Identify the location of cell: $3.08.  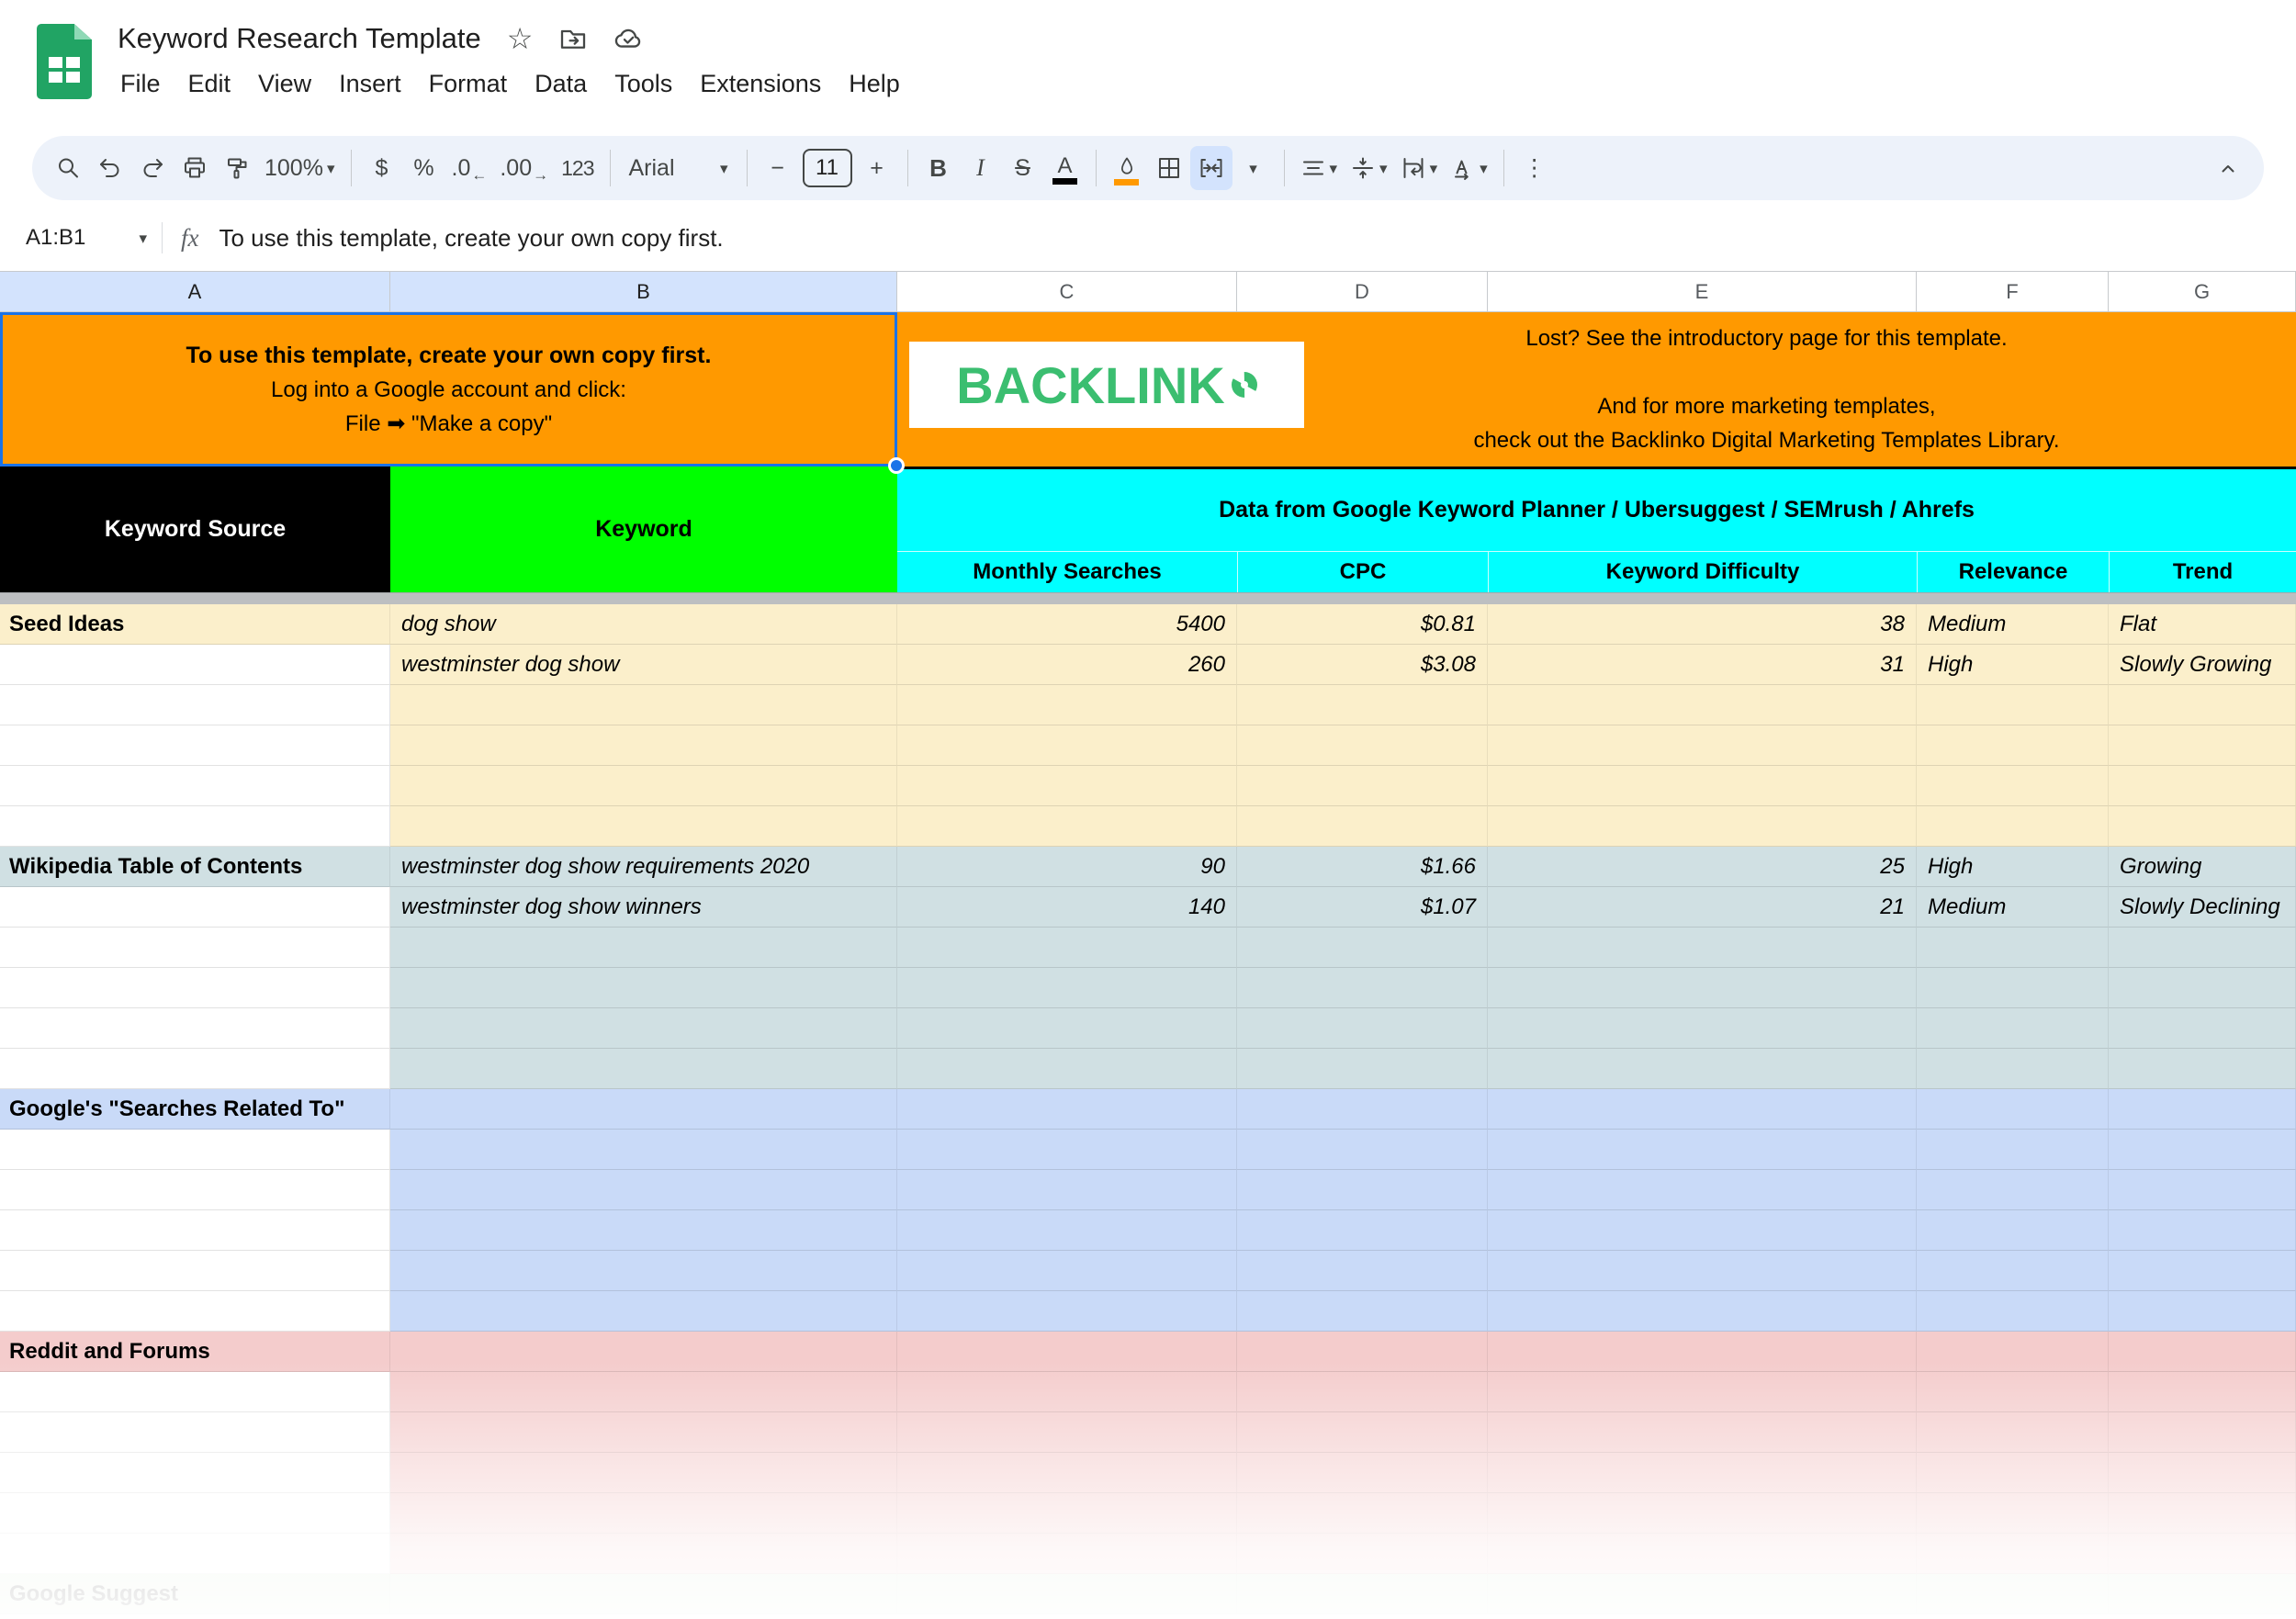
(1362, 665).